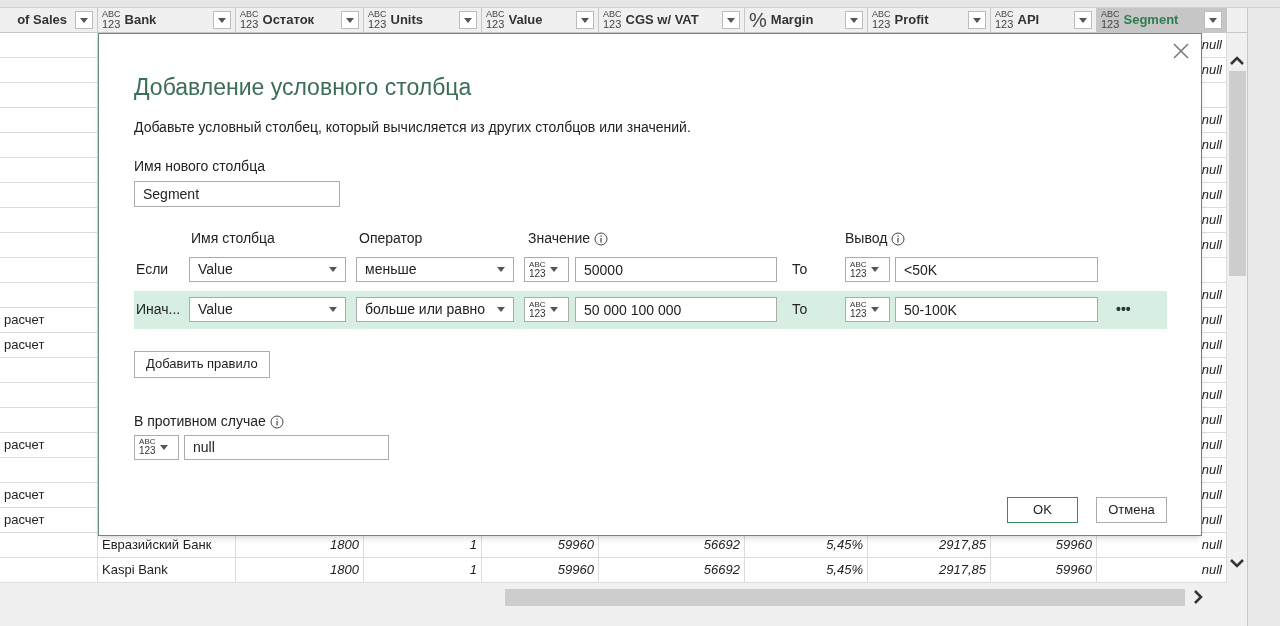 This screenshot has width=1280, height=626. I want to click on column-heading: Вывод, so click(866, 238).